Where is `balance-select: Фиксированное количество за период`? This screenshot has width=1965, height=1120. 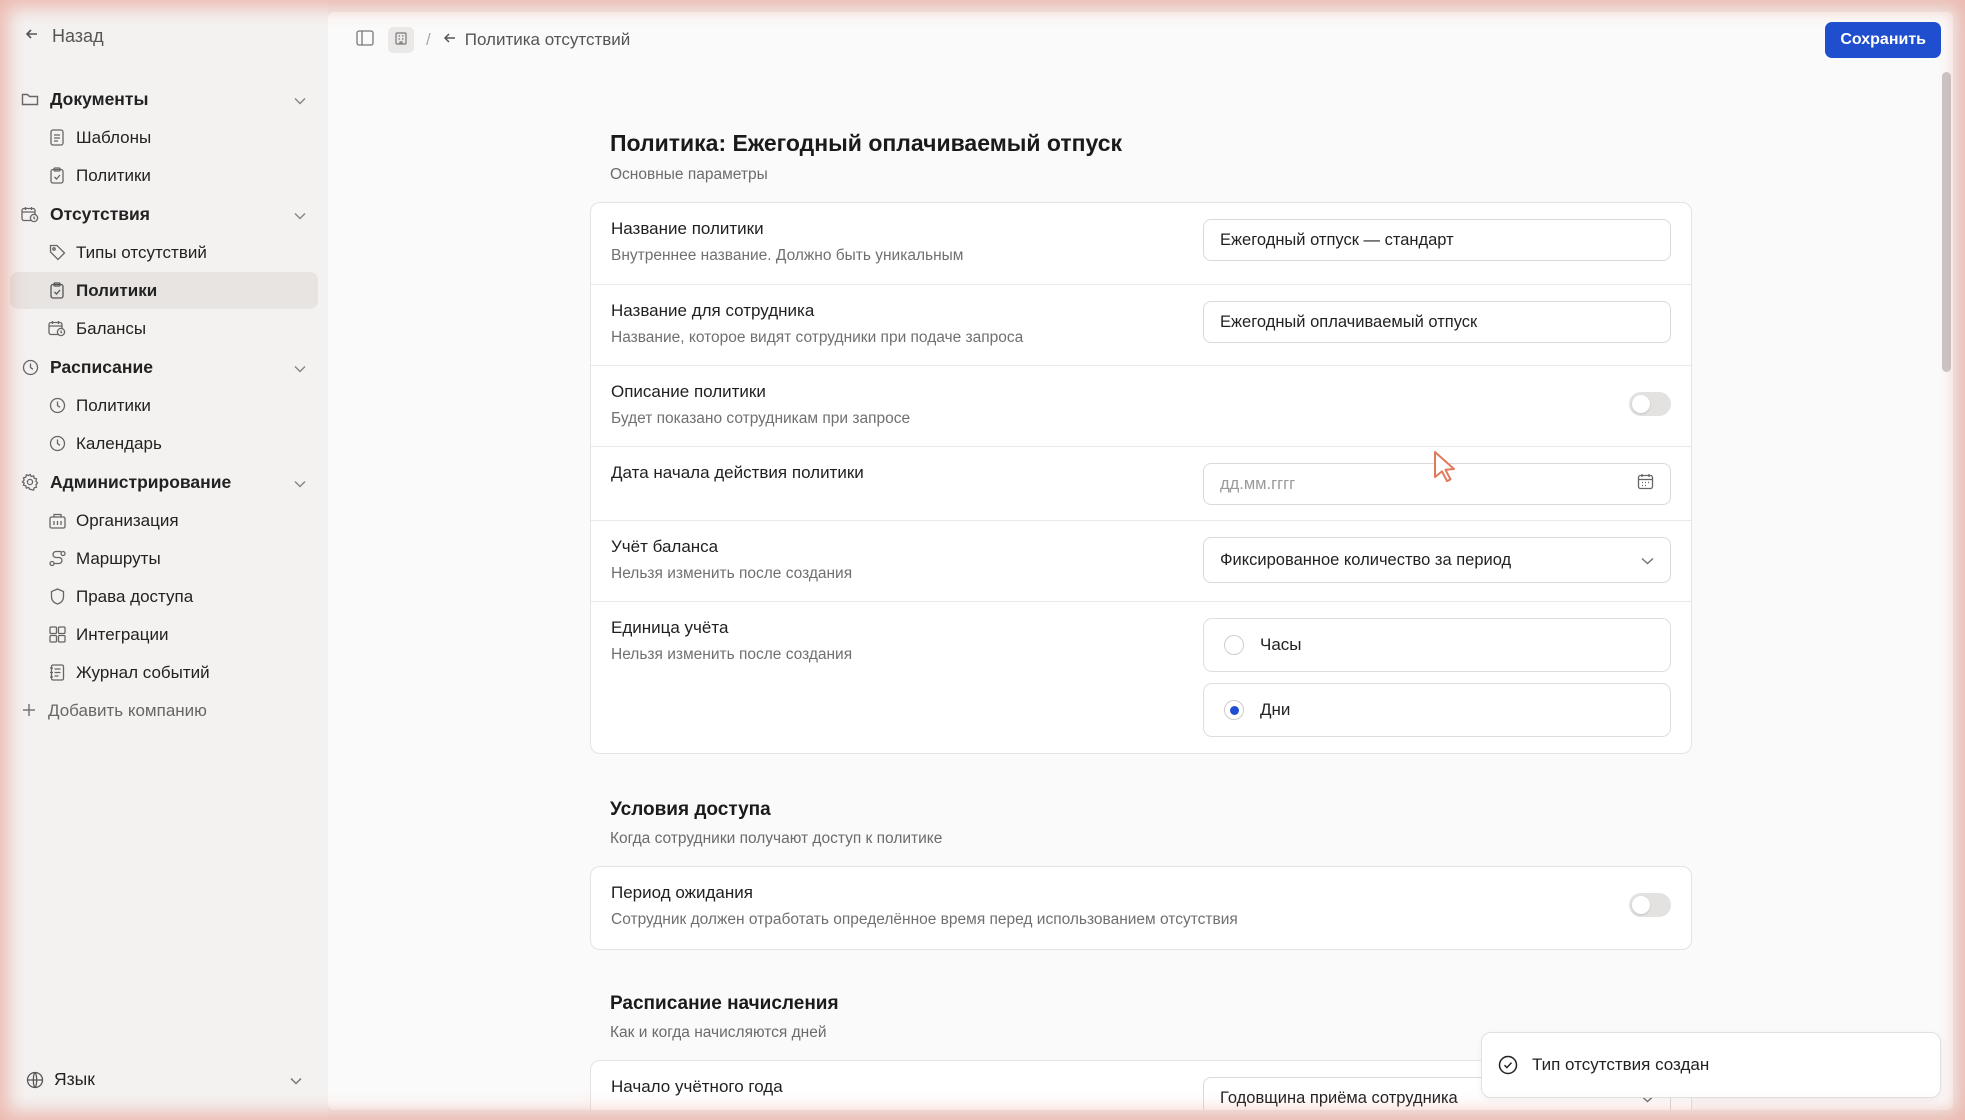 balance-select: Фиксированное количество за период is located at coordinates (1437, 560).